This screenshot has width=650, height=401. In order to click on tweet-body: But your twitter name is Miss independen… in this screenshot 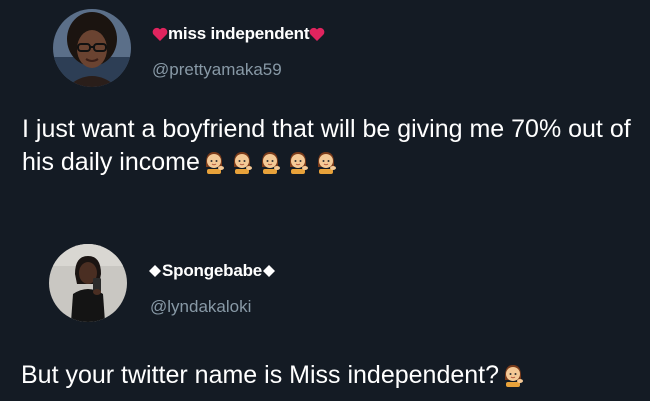, I will do `click(331, 375)`.